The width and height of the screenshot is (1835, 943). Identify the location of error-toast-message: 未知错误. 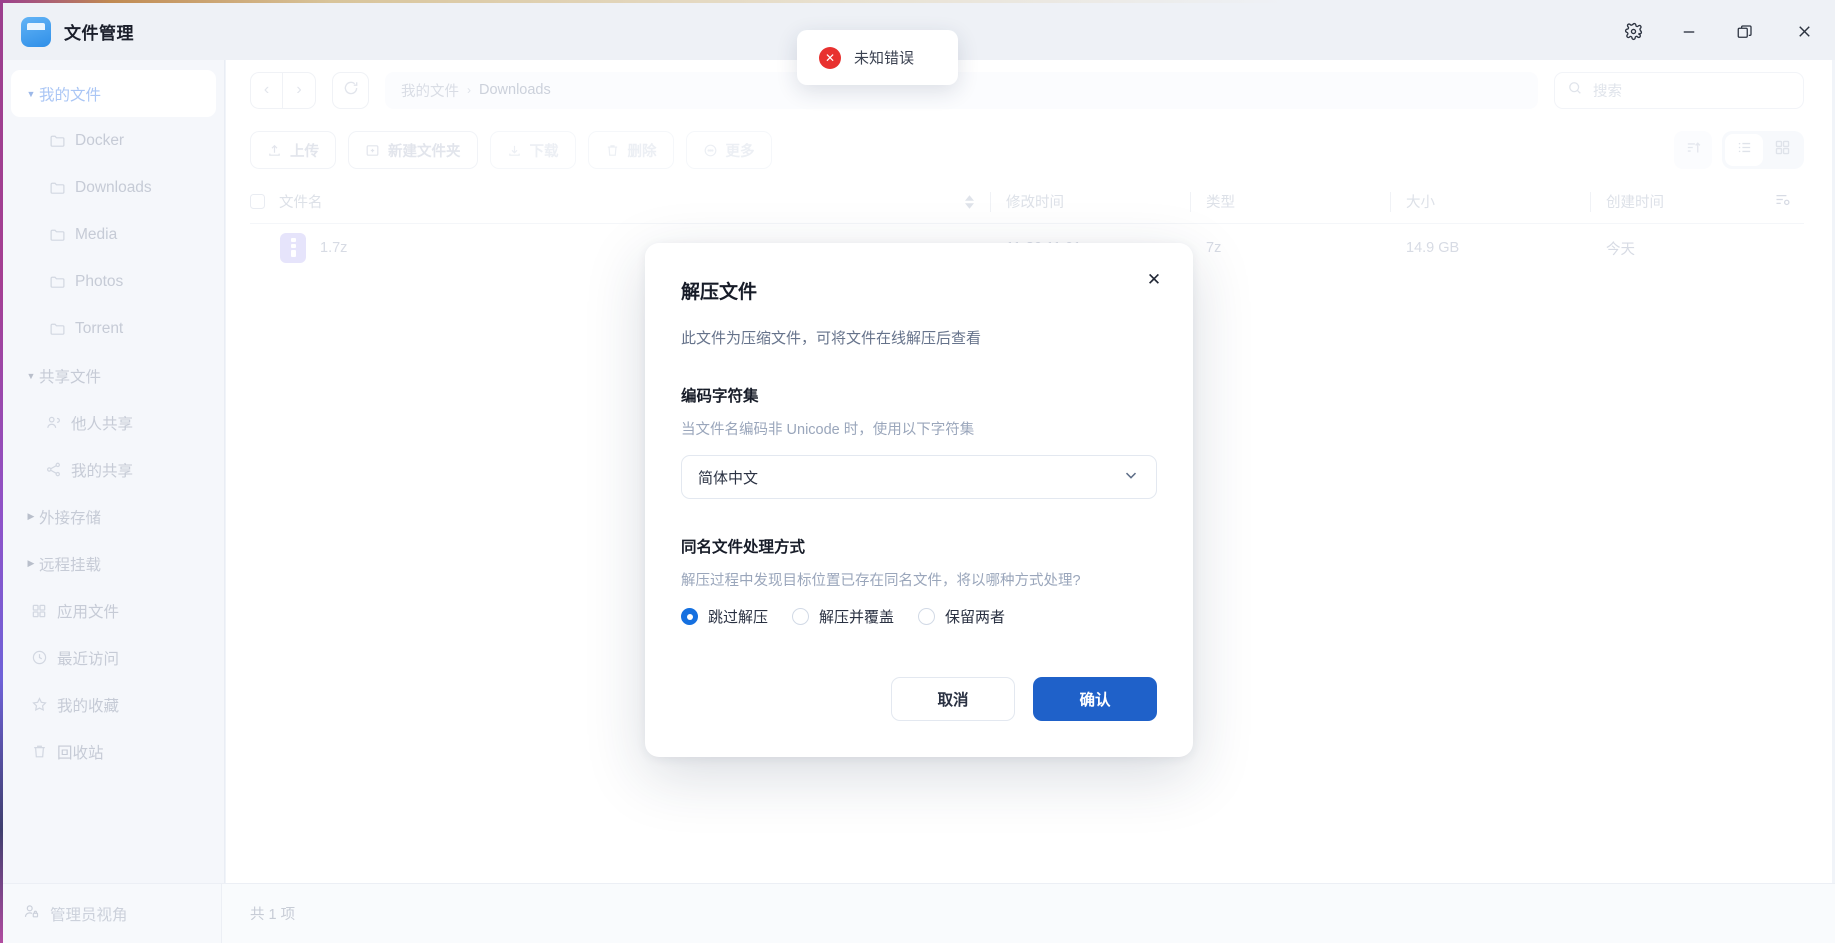
(884, 58).